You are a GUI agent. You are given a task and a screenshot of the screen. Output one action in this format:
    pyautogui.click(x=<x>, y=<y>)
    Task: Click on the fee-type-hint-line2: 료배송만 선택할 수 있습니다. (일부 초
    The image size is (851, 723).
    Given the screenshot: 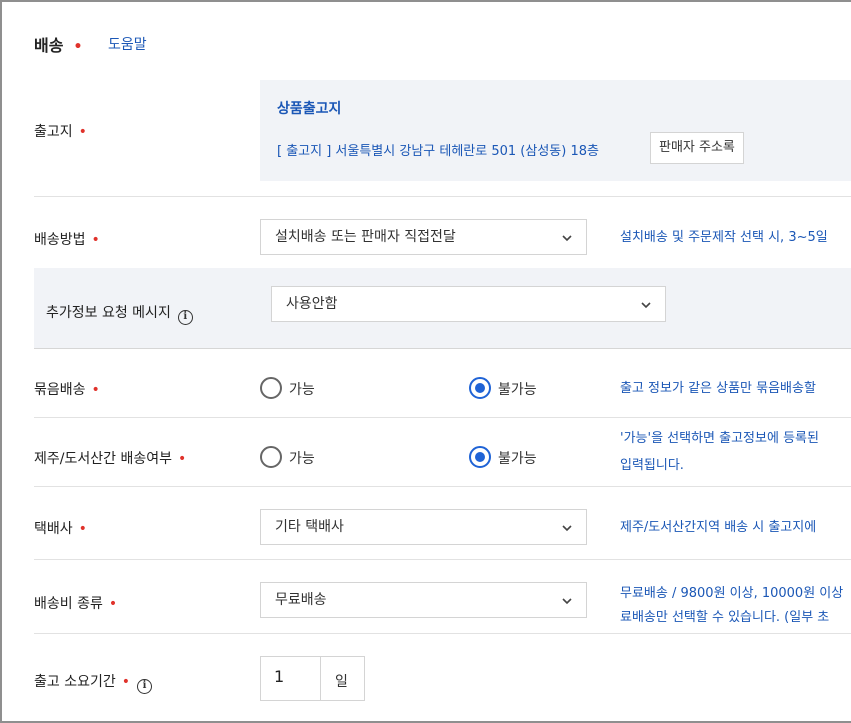 What is the action you would take?
    pyautogui.click(x=725, y=617)
    